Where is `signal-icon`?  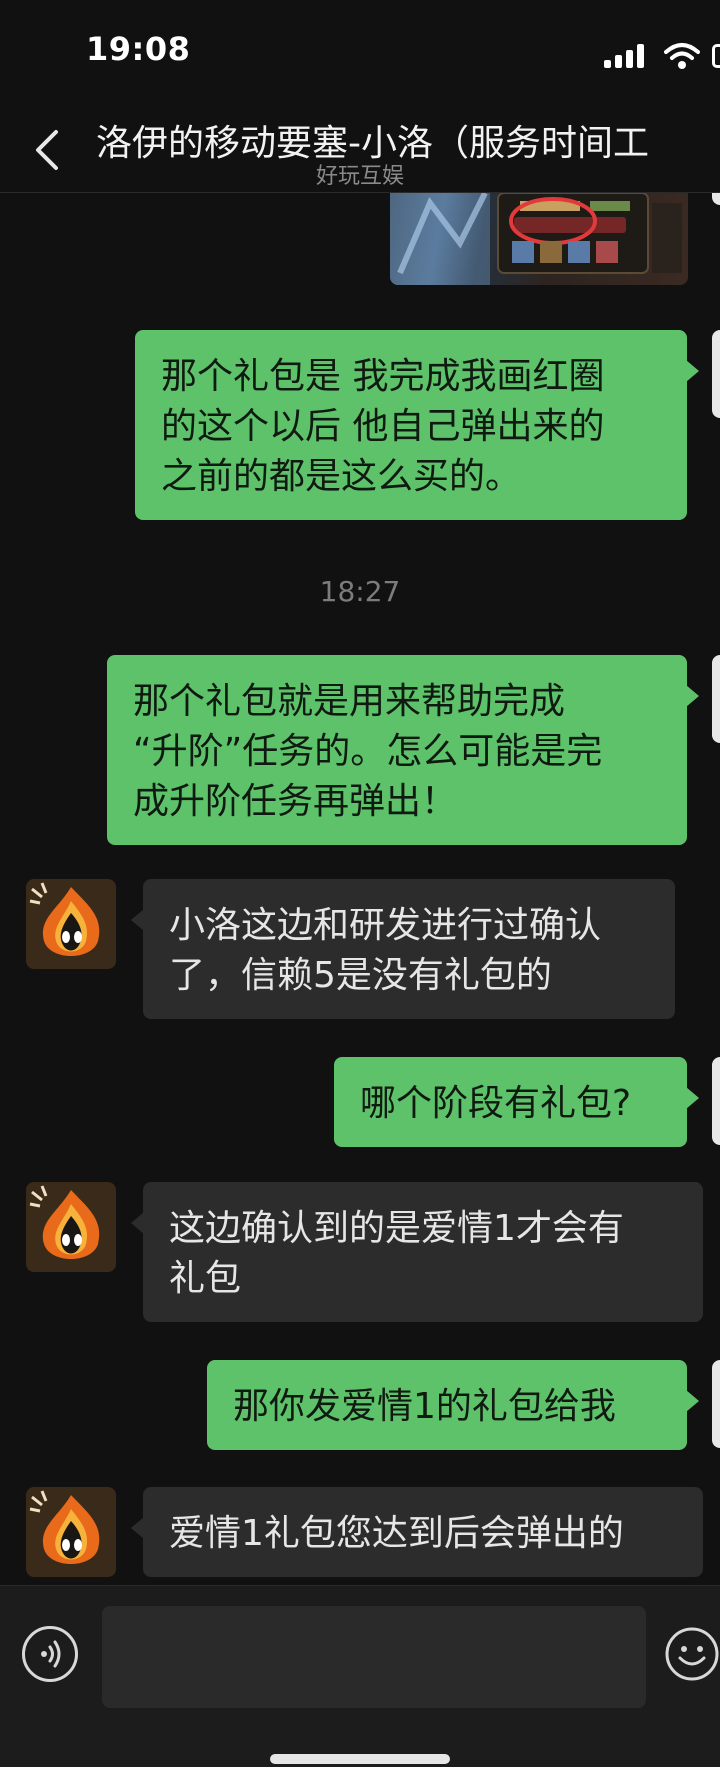
signal-icon is located at coordinates (628, 56).